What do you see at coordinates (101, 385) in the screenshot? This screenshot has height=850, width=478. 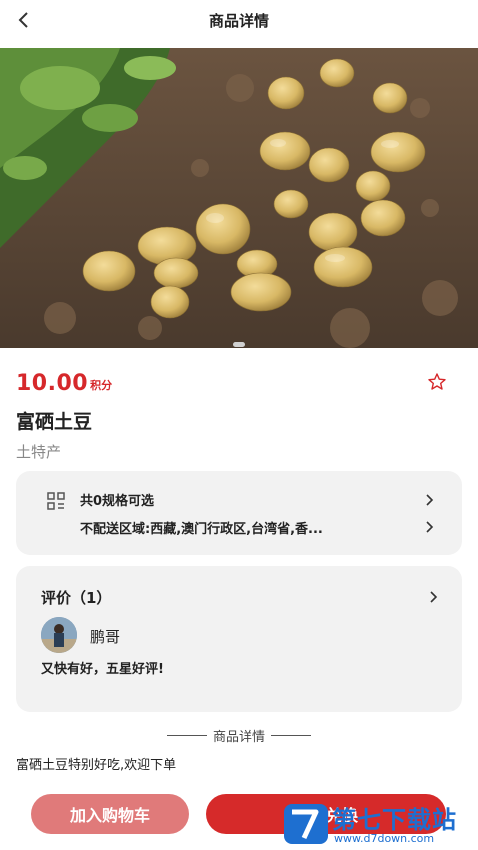 I see `price-unit: 积分` at bounding box center [101, 385].